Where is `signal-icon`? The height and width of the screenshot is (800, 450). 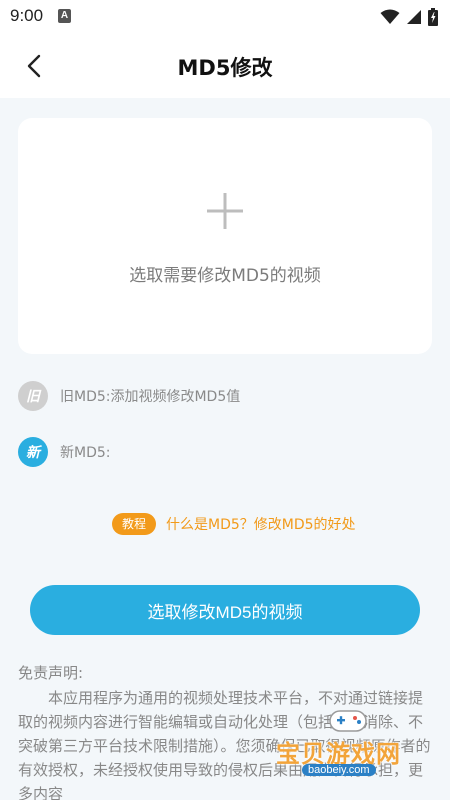 signal-icon is located at coordinates (414, 17).